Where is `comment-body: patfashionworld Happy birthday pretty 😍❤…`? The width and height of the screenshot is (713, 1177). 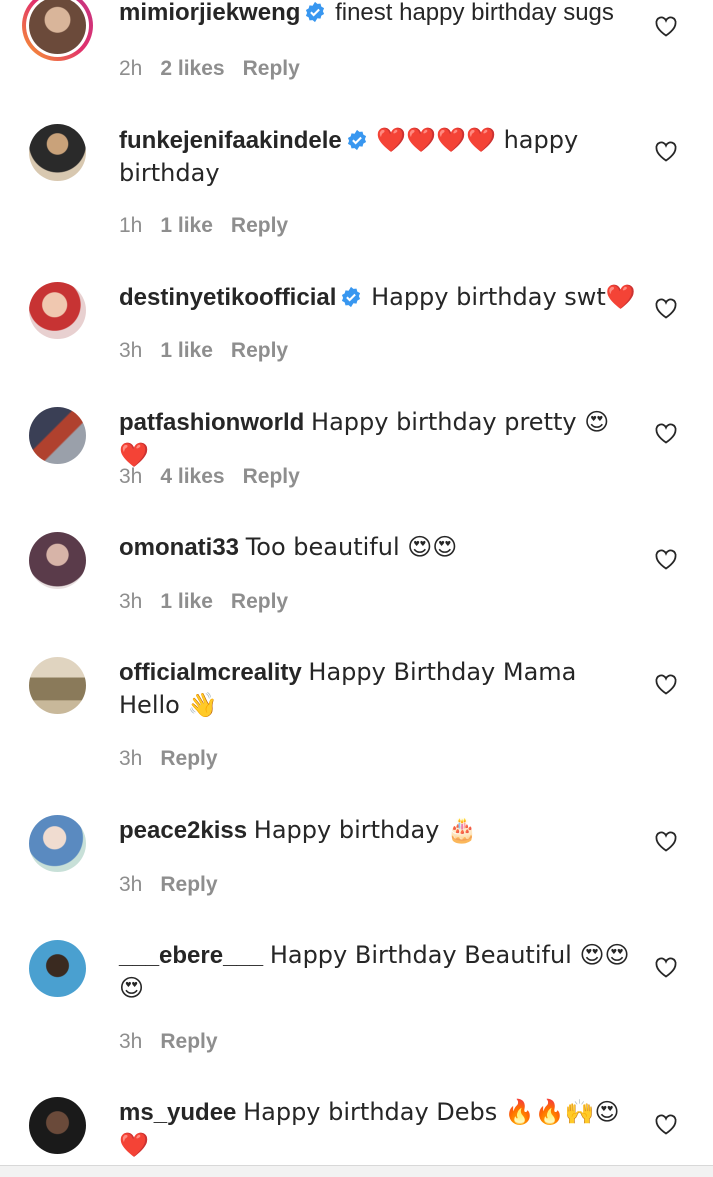 comment-body: patfashionworld Happy birthday pretty 😍❤… is located at coordinates (379, 439).